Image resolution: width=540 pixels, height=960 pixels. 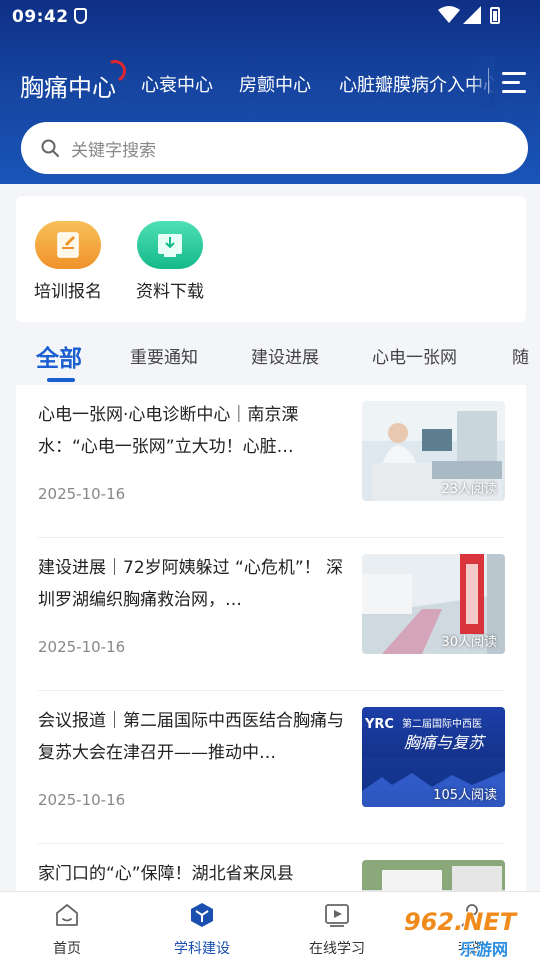 I want to click on nav-label: 学科建设, so click(x=202, y=949).